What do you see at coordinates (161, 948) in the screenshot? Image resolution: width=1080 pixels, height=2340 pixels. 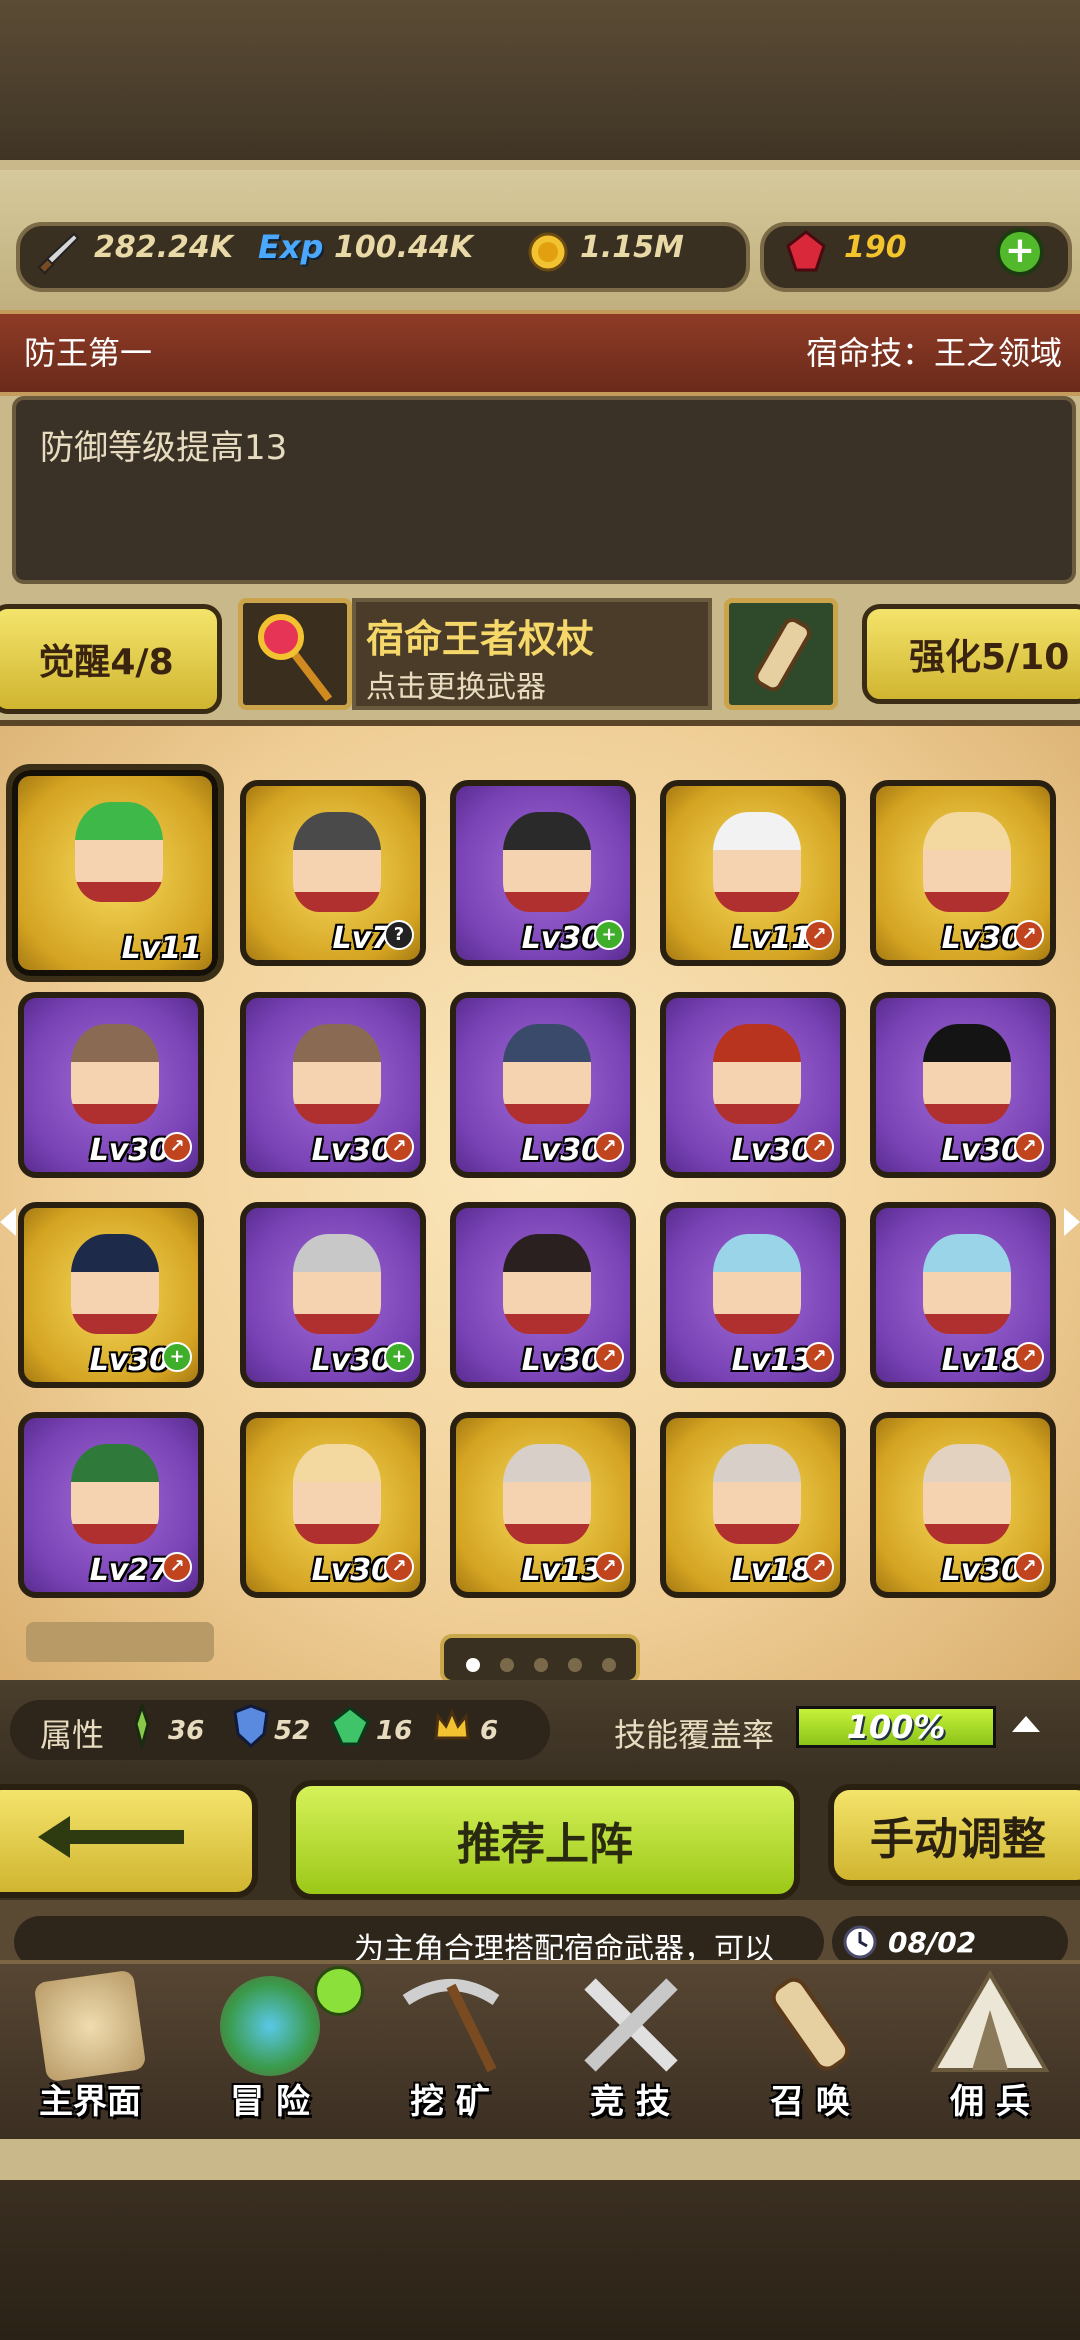 I see `hero-level: Lv11` at bounding box center [161, 948].